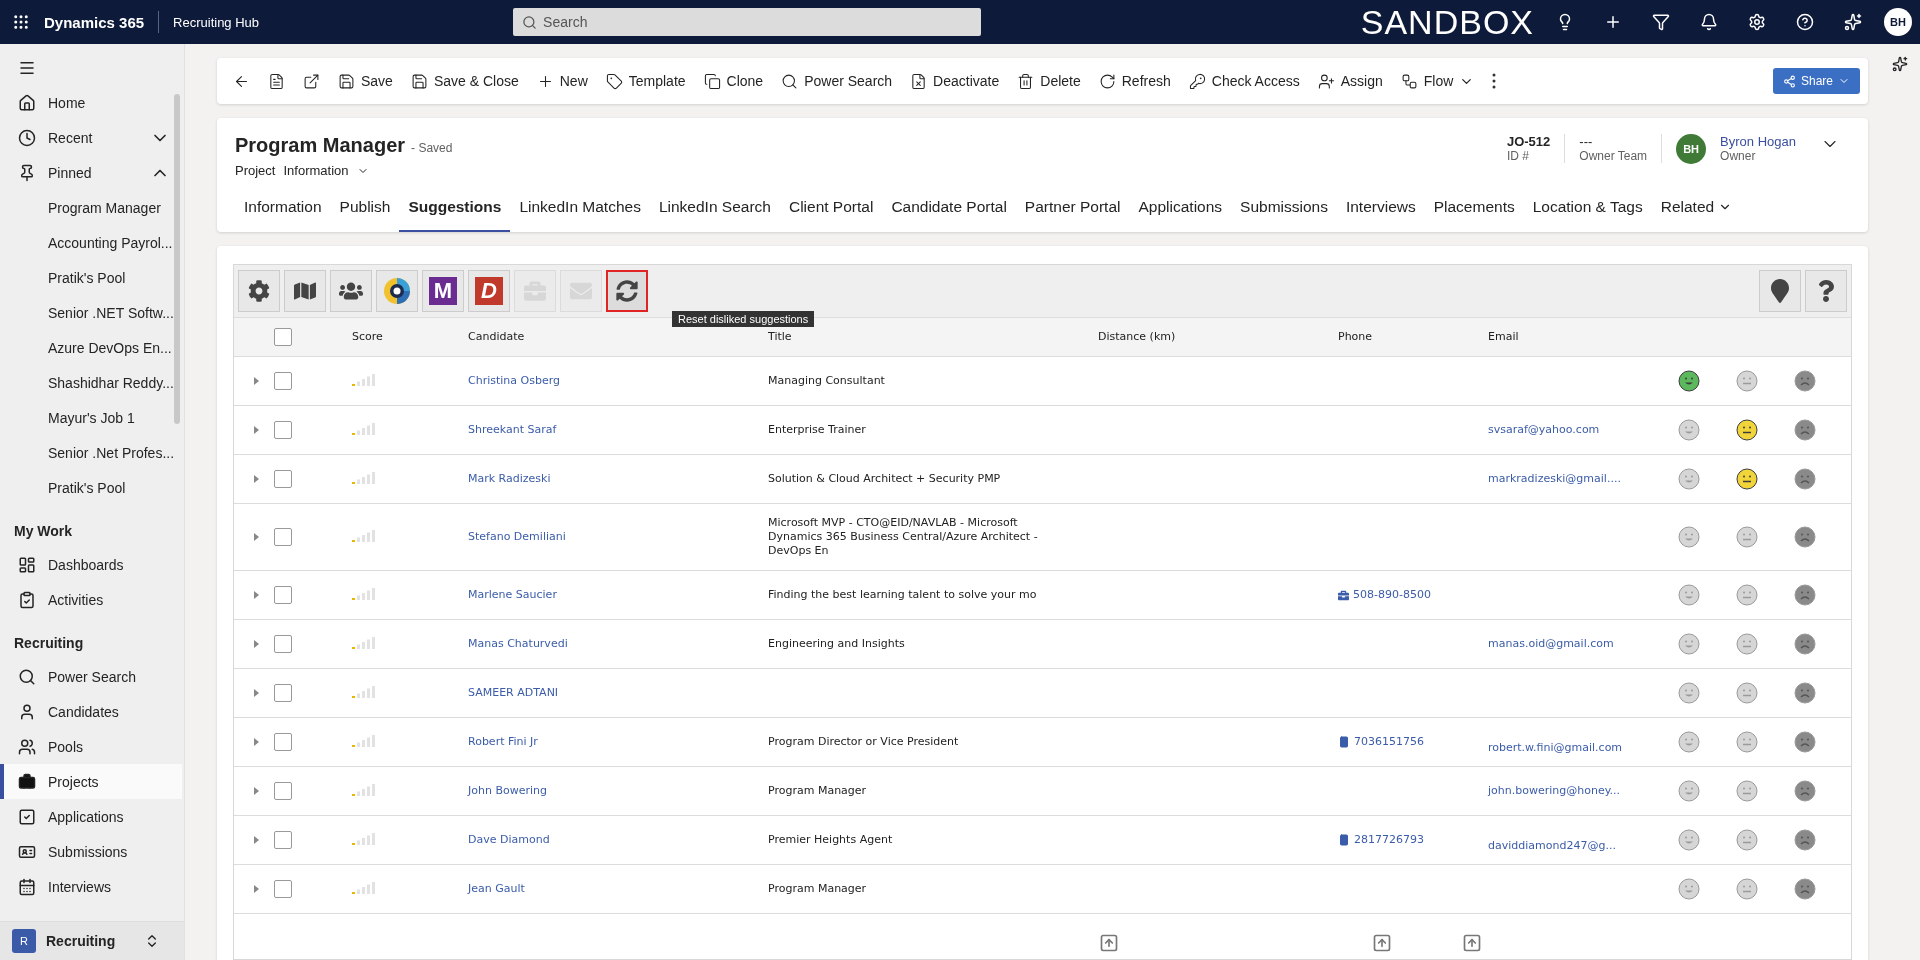  What do you see at coordinates (562, 81) in the screenshot?
I see `command-button: New` at bounding box center [562, 81].